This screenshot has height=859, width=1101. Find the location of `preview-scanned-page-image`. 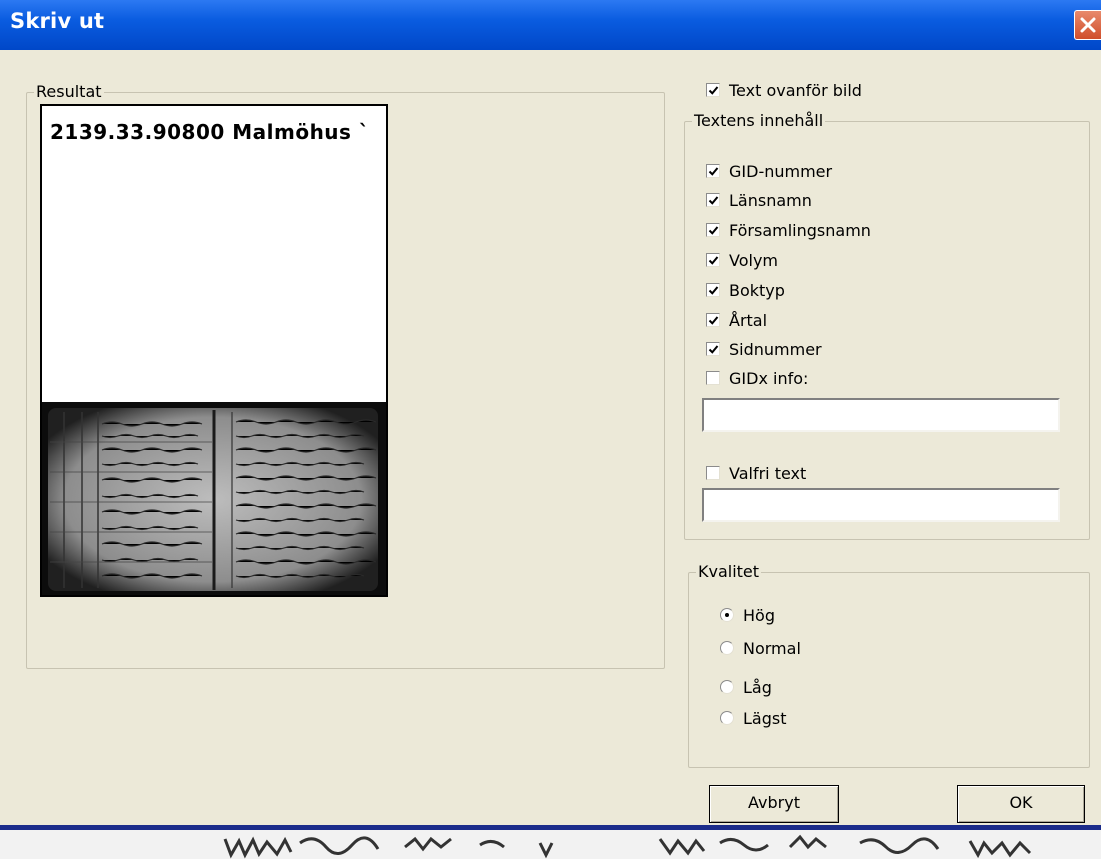

preview-scanned-page-image is located at coordinates (214, 498).